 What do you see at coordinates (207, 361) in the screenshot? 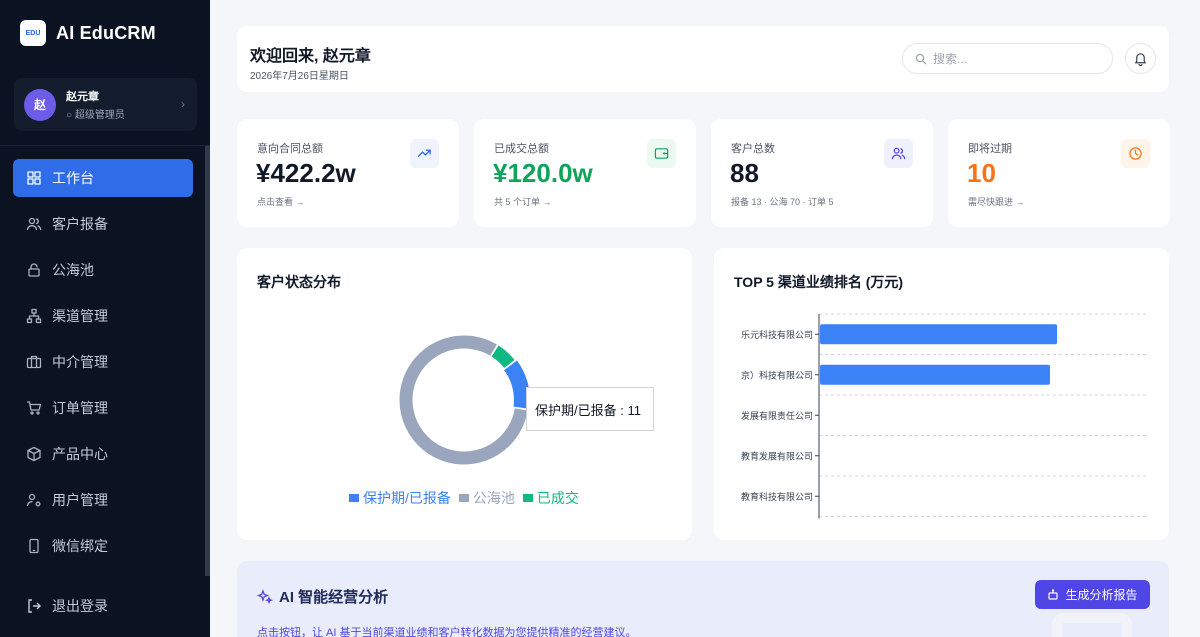
I see `sidebar-scrollbar` at bounding box center [207, 361].